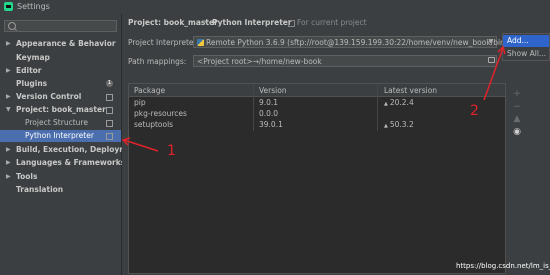  What do you see at coordinates (503, 266) in the screenshot?
I see `csdn-watermark: https://blog.csdn.net/lm_is_dc` at bounding box center [503, 266].